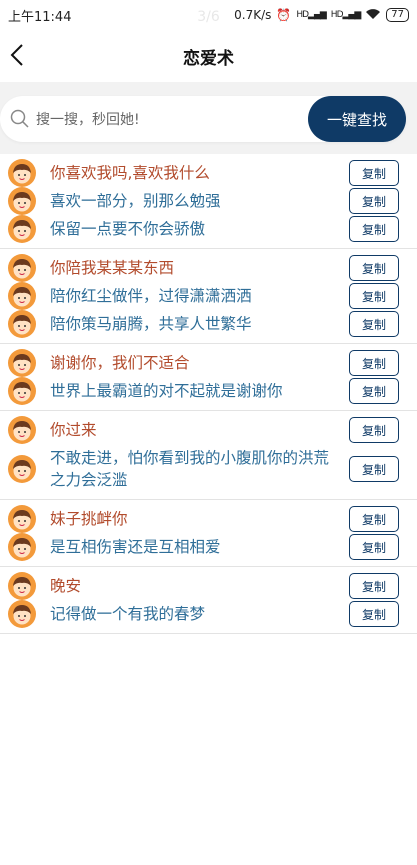  What do you see at coordinates (112, 268) in the screenshot?
I see `lead-line-text: 你陪我某某某东西` at bounding box center [112, 268].